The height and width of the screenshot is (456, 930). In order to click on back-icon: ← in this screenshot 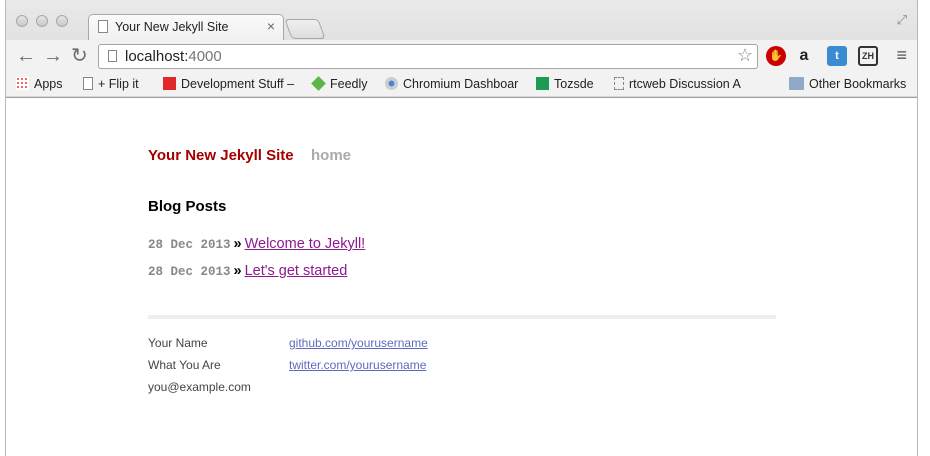, I will do `click(26, 56)`.